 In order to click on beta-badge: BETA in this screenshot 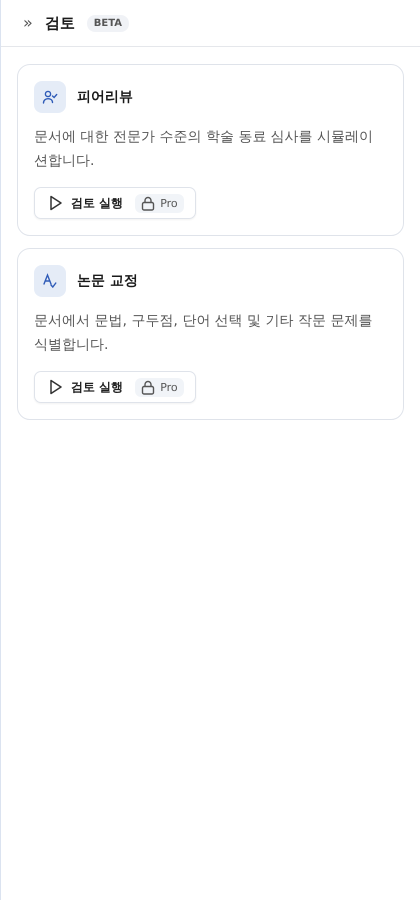, I will do `click(108, 23)`.